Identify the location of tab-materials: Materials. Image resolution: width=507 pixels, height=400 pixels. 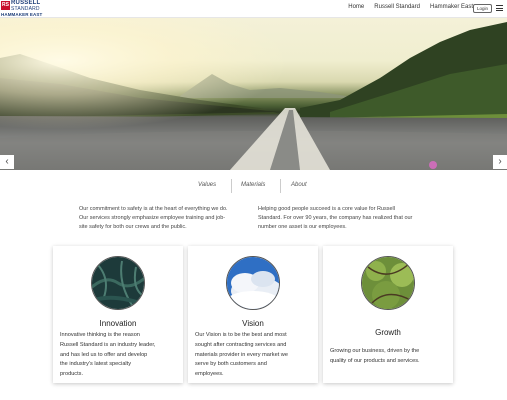
(253, 185).